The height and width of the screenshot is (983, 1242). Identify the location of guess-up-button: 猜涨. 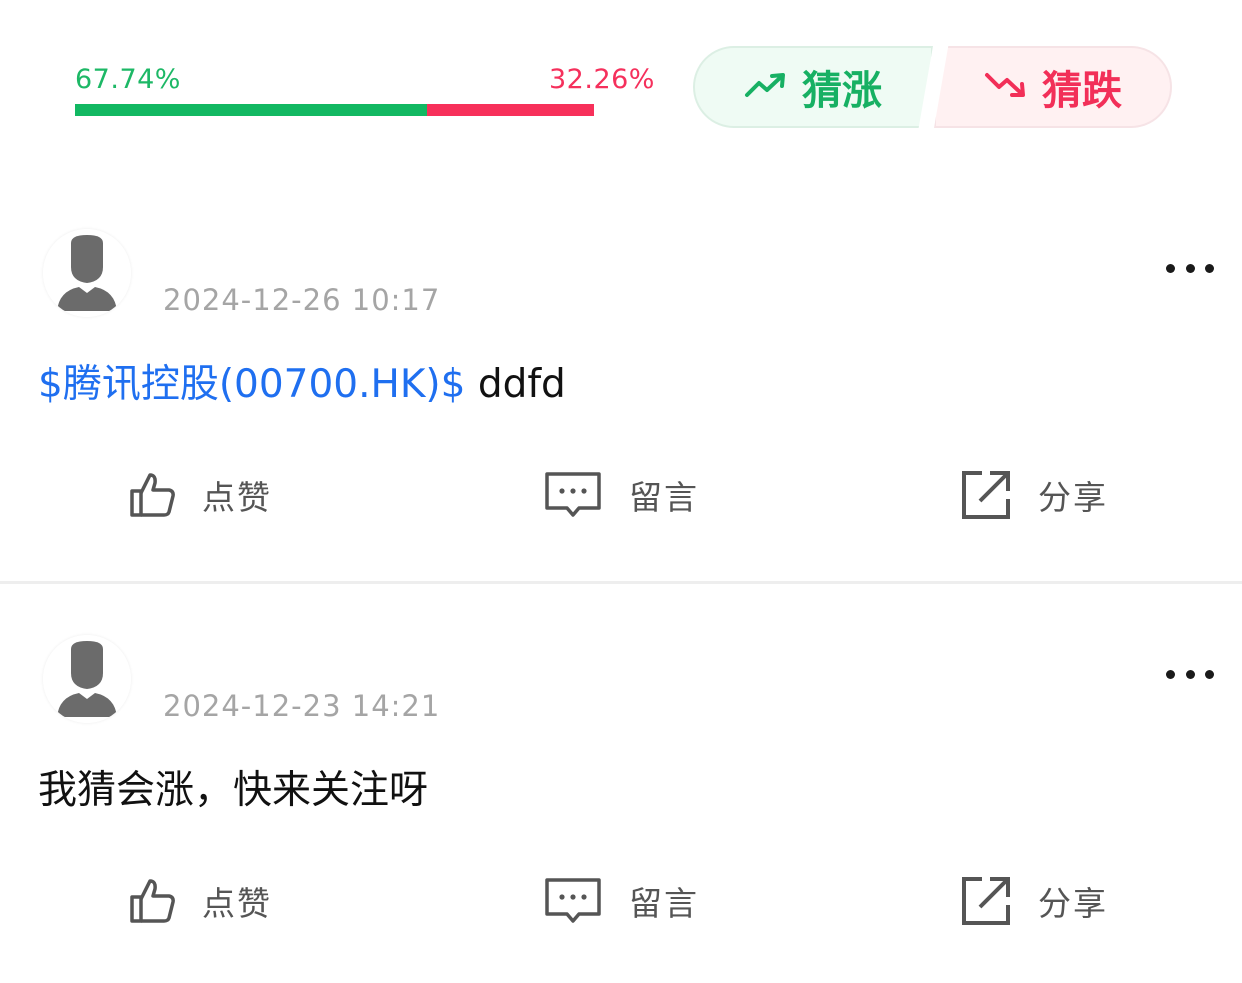
(813, 87).